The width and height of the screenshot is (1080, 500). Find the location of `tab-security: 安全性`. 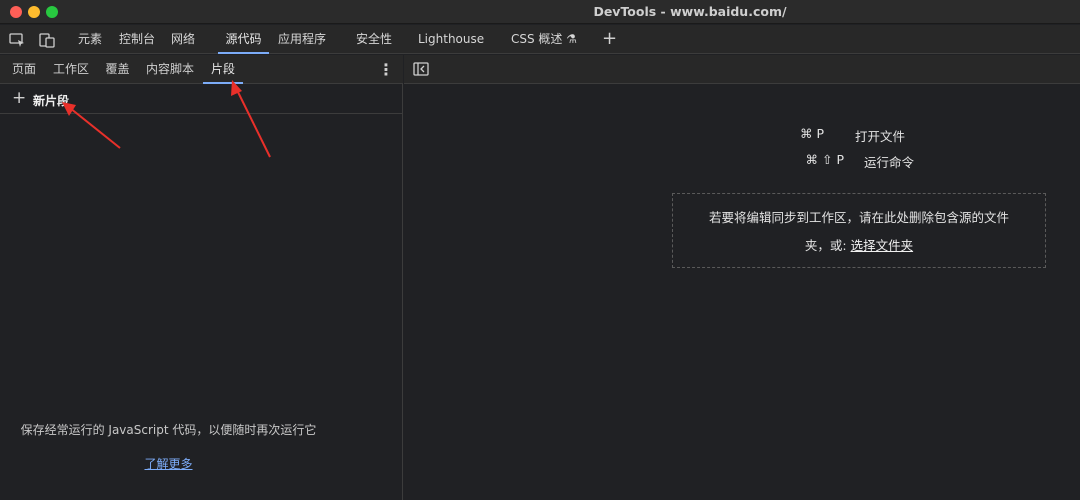

tab-security: 安全性 is located at coordinates (374, 39).